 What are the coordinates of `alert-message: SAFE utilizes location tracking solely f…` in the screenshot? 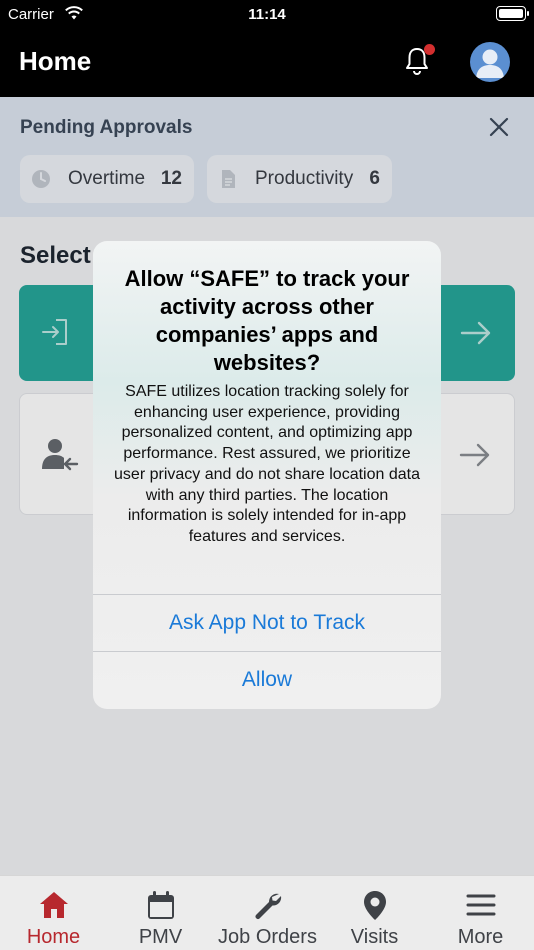 It's located at (267, 464).